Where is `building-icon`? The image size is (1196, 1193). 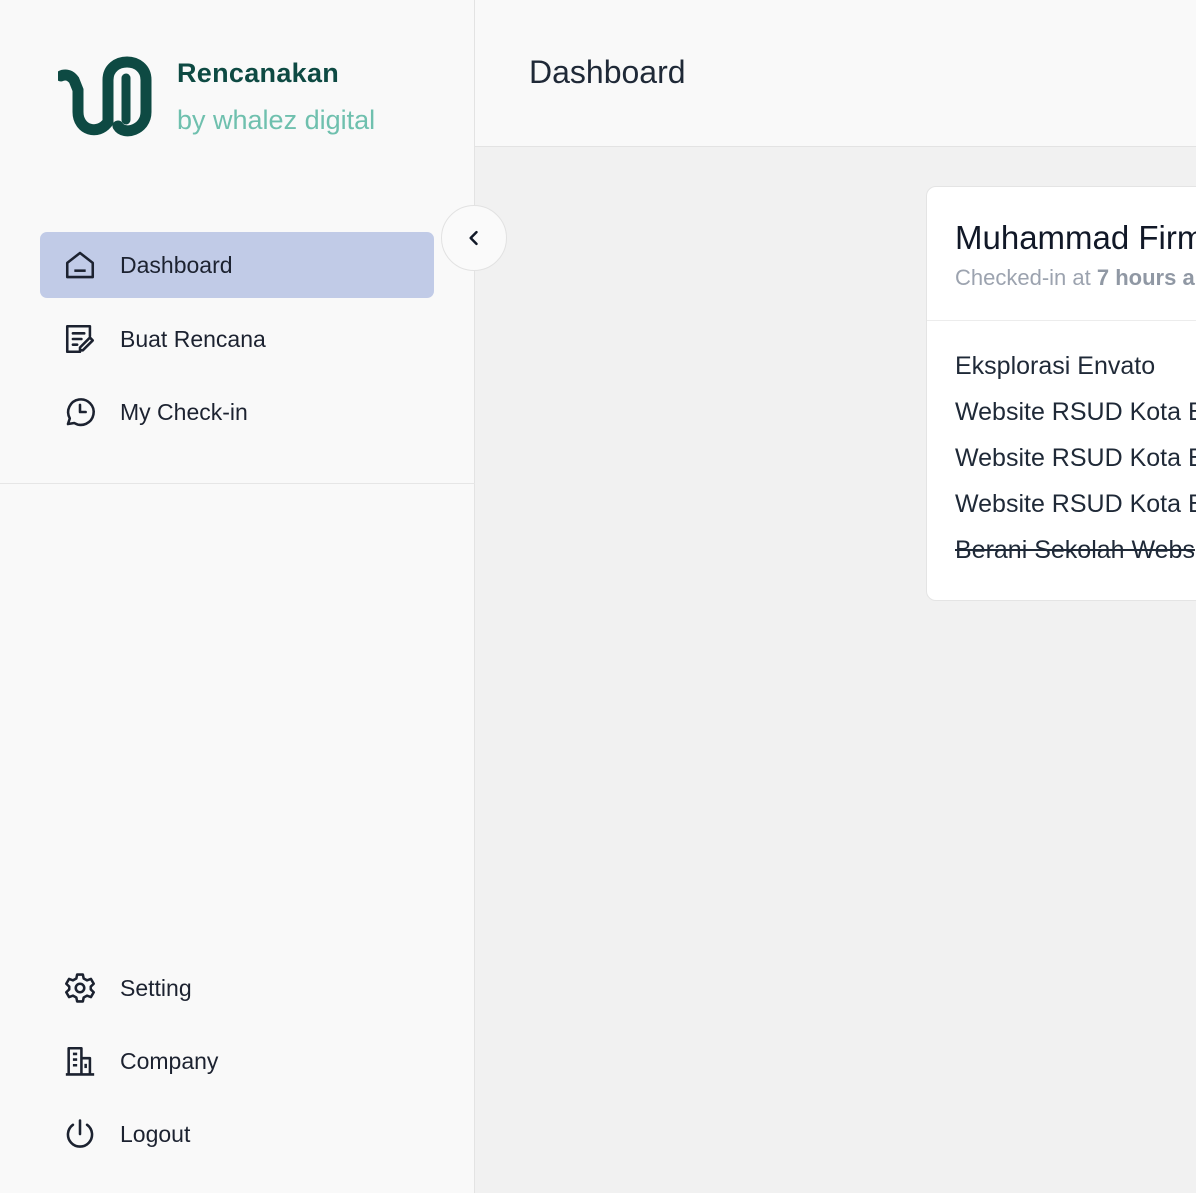 building-icon is located at coordinates (80, 1061).